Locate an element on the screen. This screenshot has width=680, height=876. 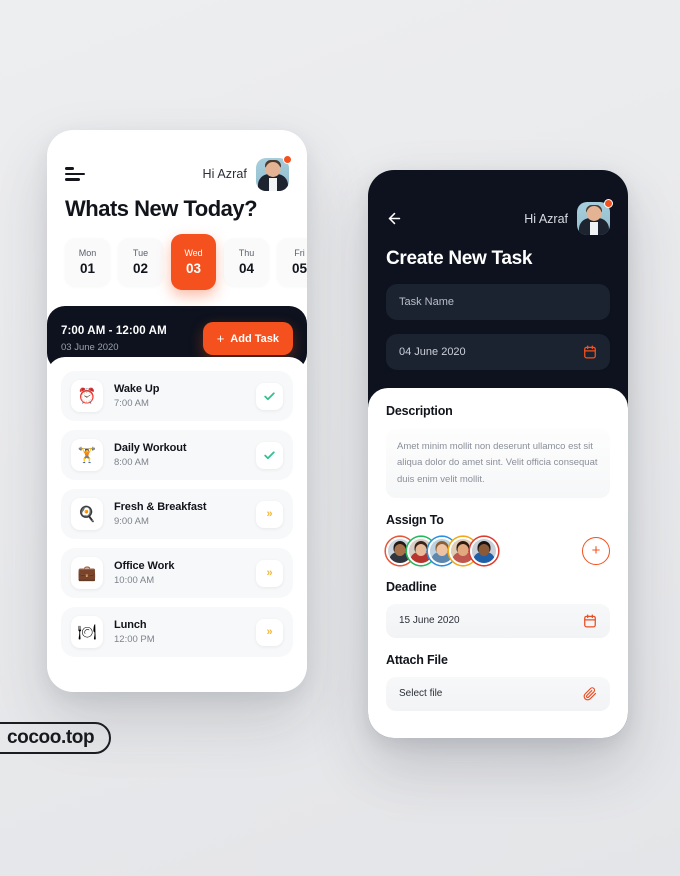
plus-icon: + is located at coordinates (220, 338).